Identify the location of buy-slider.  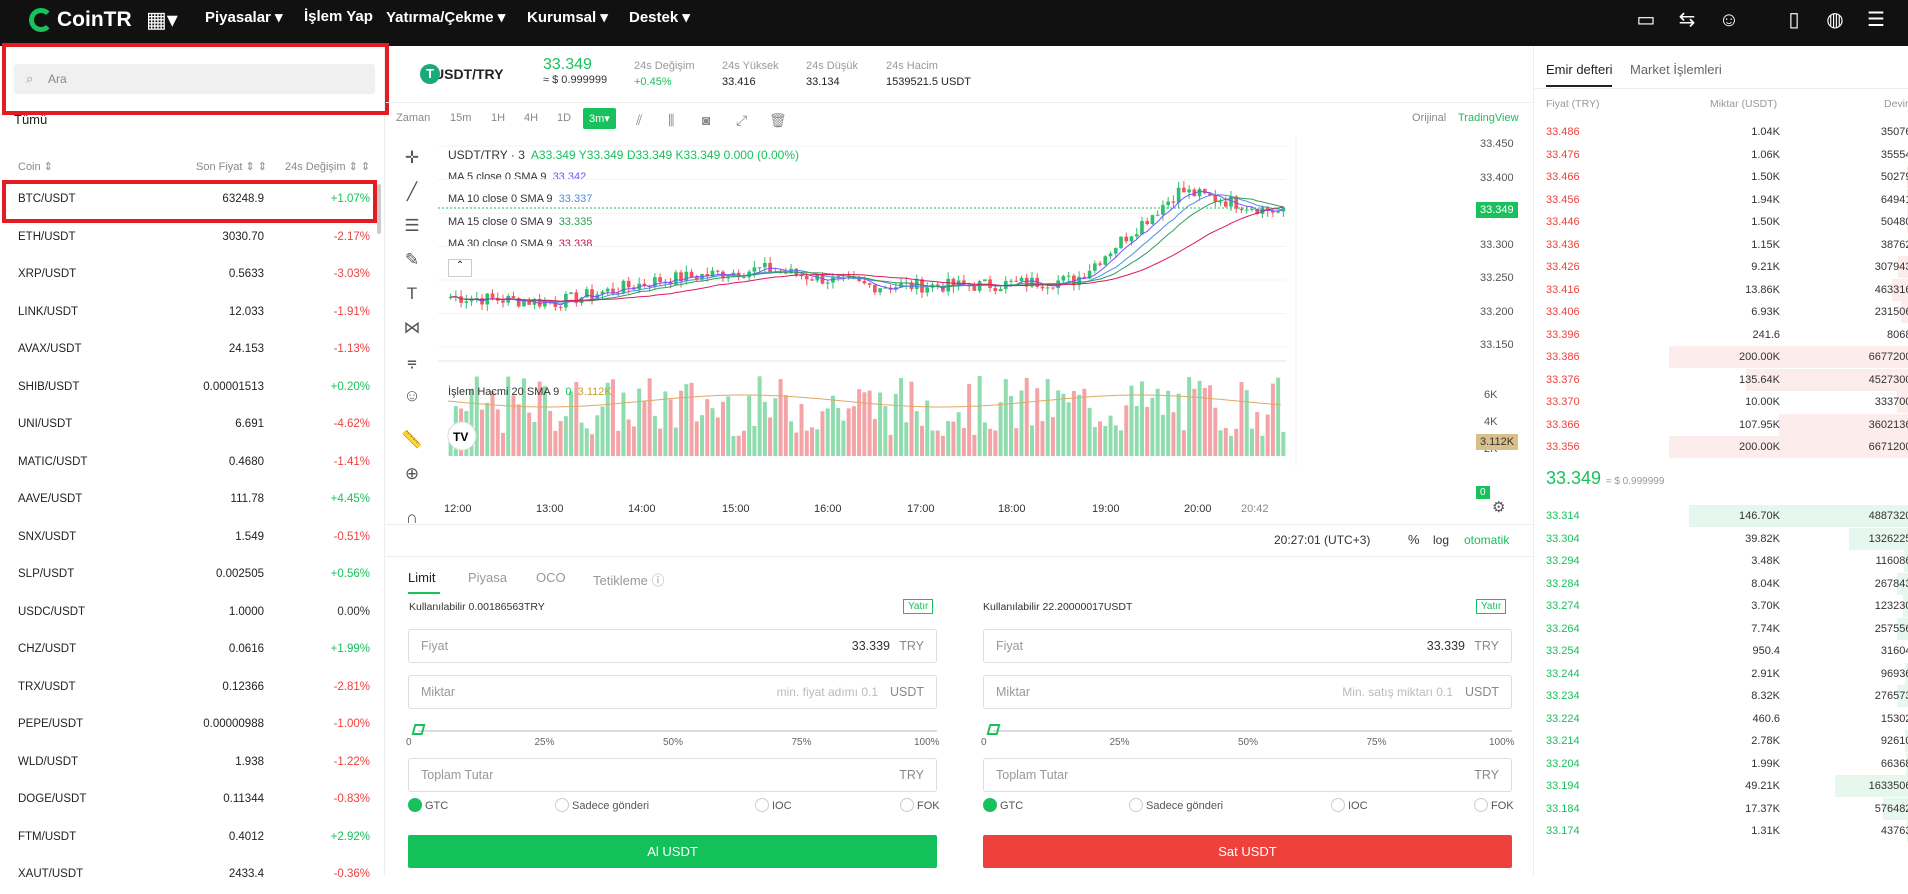
(677, 731).